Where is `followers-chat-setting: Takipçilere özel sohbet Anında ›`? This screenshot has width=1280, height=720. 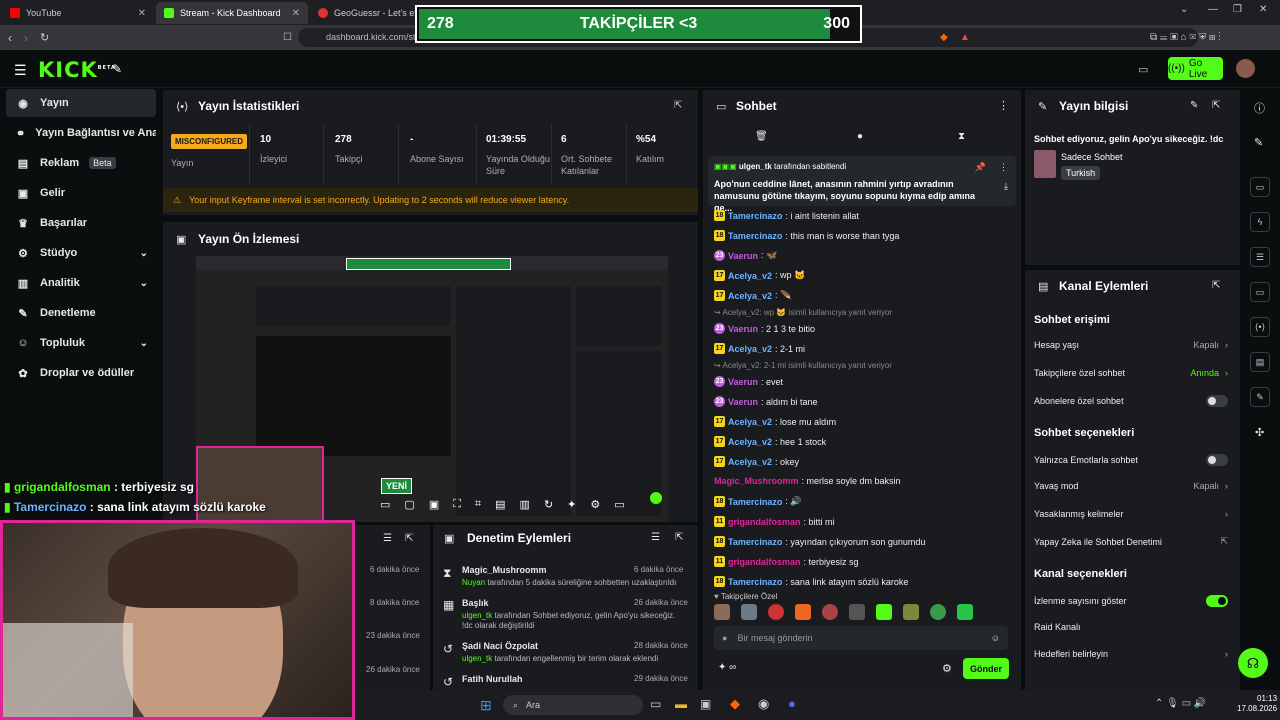
followers-chat-setting: Takipçilere özel sohbet Anında › is located at coordinates (1131, 373).